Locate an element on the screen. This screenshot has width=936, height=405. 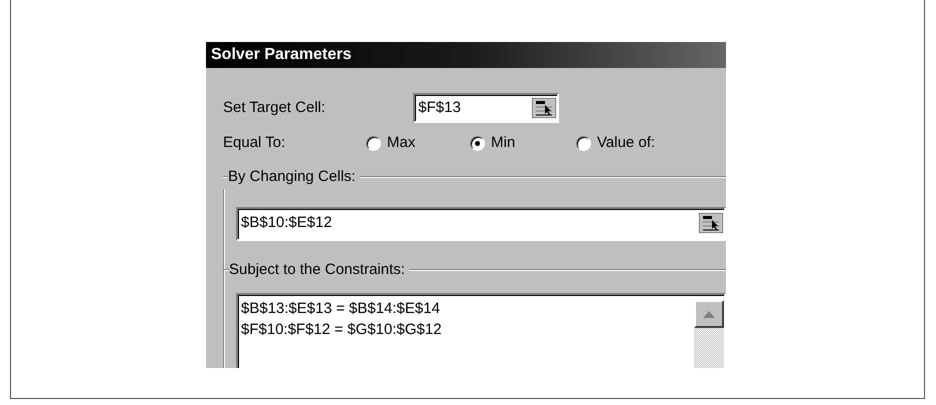
scroll-up-button is located at coordinates (709, 314).